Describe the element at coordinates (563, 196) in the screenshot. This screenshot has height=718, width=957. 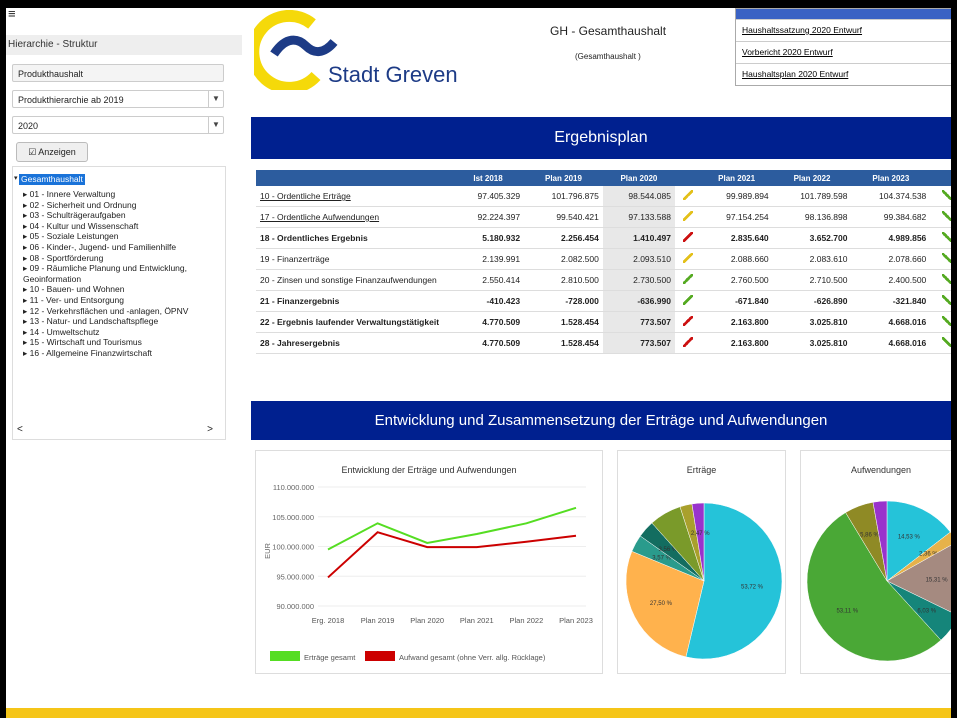
I see `value-cell: 101.796.875` at that location.